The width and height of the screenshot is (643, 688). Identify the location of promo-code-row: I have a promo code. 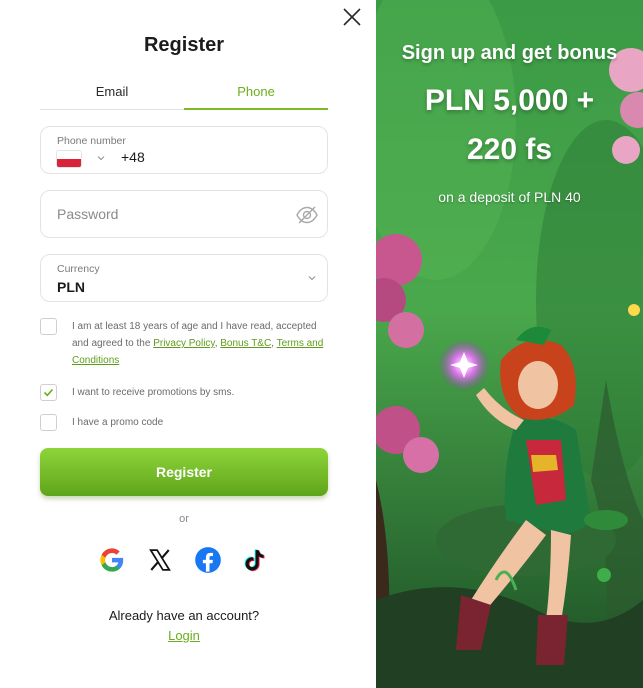
(185, 422).